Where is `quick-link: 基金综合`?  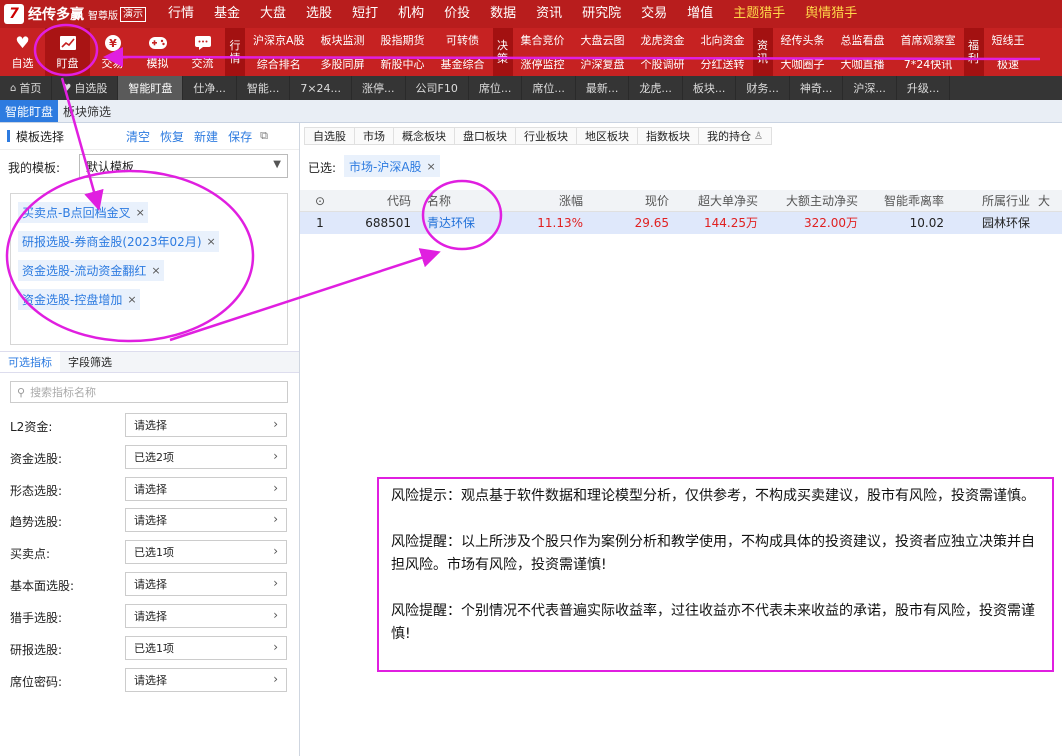
quick-link: 基金综合 is located at coordinates (463, 64).